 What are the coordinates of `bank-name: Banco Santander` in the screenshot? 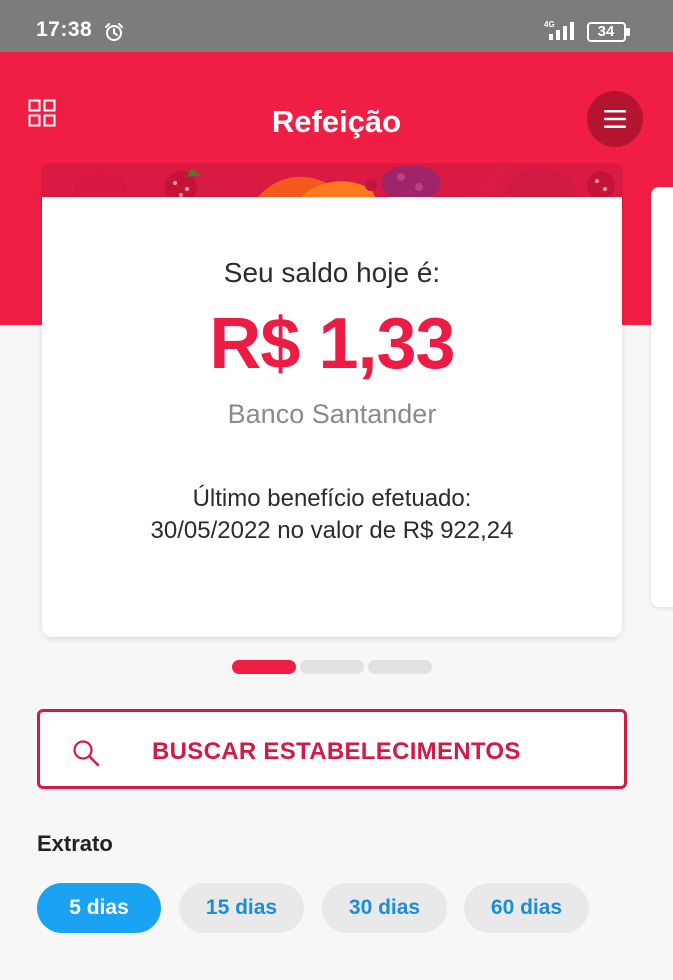 It's located at (332, 414).